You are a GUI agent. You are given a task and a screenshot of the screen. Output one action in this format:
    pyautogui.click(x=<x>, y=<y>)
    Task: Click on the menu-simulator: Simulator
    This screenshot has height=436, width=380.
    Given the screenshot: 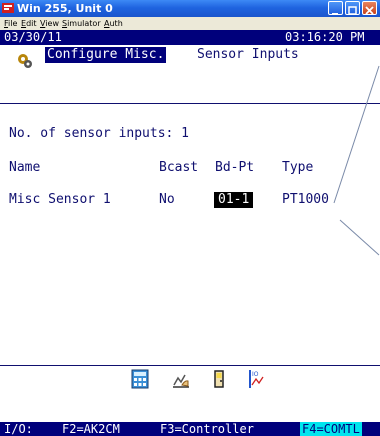 What is the action you would take?
    pyautogui.click(x=81, y=23)
    